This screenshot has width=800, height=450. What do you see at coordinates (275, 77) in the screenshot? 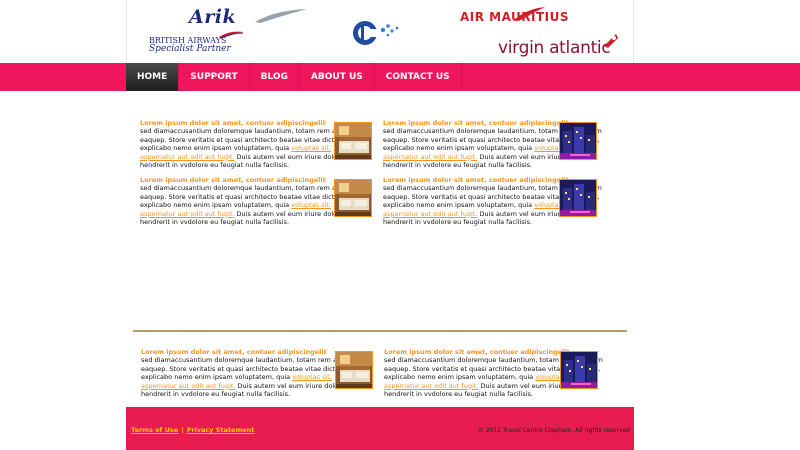
I see `nav-item-blog: BLOG` at bounding box center [275, 77].